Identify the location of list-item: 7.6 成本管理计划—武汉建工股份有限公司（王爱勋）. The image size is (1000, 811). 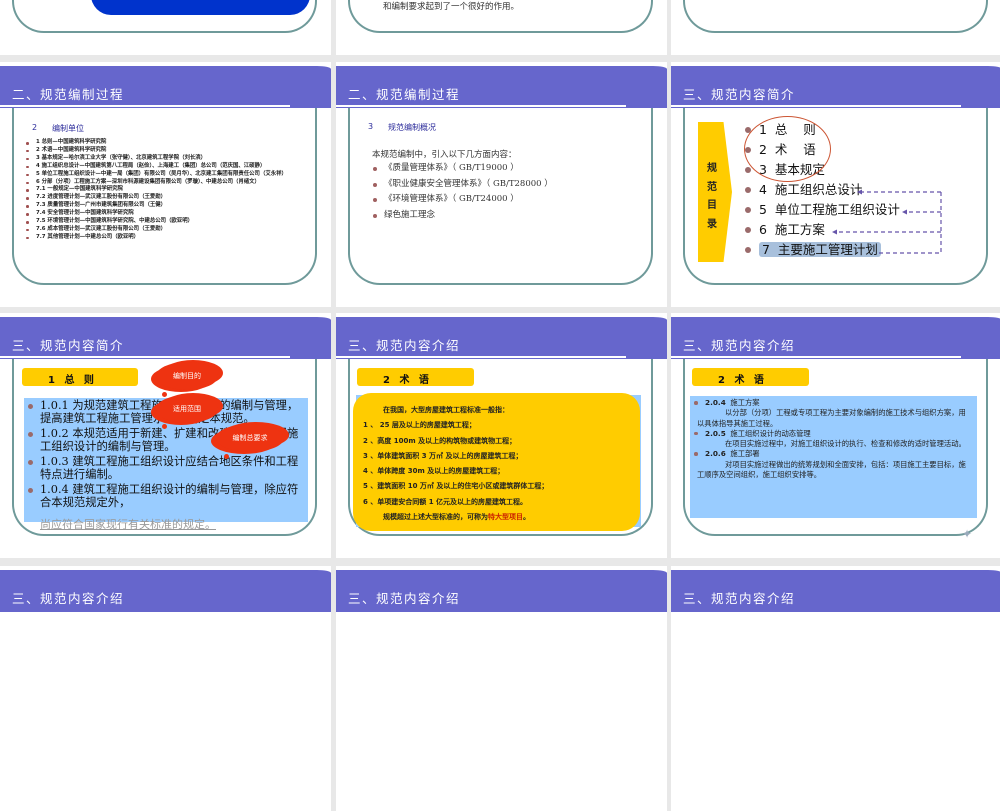
(169, 230).